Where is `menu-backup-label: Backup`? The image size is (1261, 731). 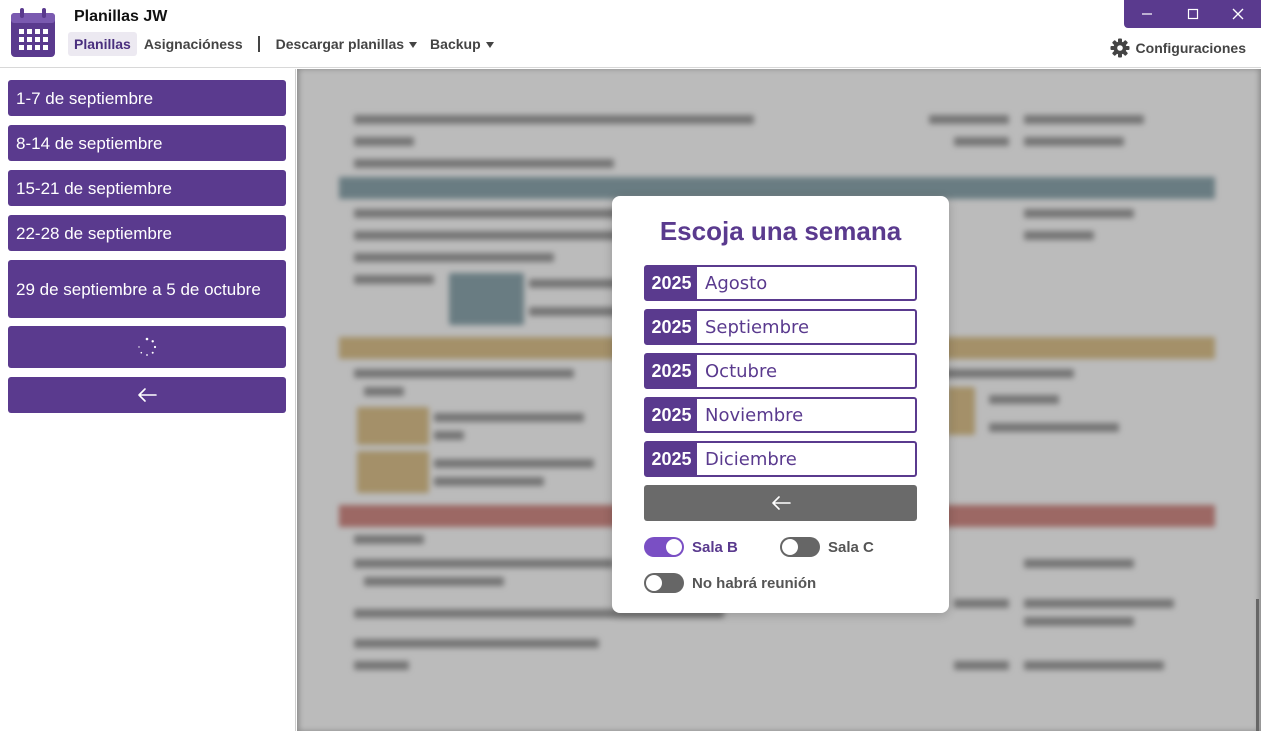
menu-backup-label: Backup is located at coordinates (455, 44).